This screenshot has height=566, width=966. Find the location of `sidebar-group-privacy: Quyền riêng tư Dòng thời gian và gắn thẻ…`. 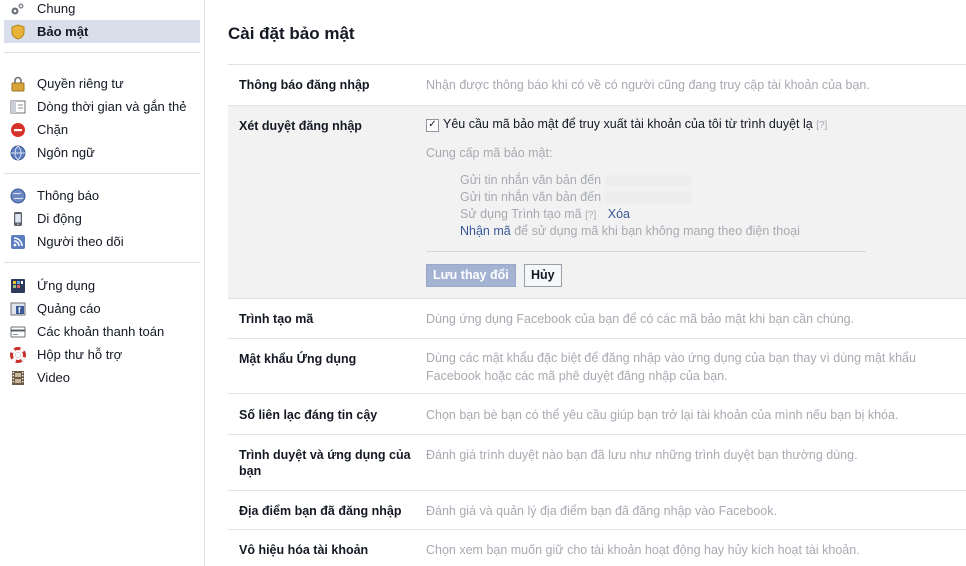

sidebar-group-privacy: Quyền riêng tư Dòng thời gian và gắn thẻ… is located at coordinates (102, 118).